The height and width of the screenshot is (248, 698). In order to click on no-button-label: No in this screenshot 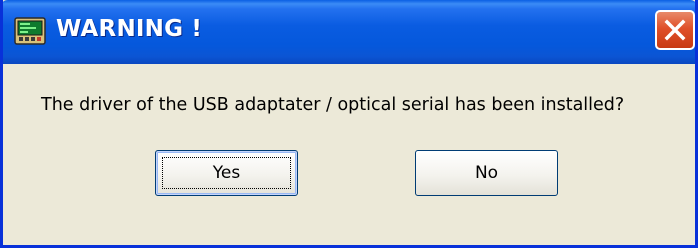, I will do `click(486, 173)`.